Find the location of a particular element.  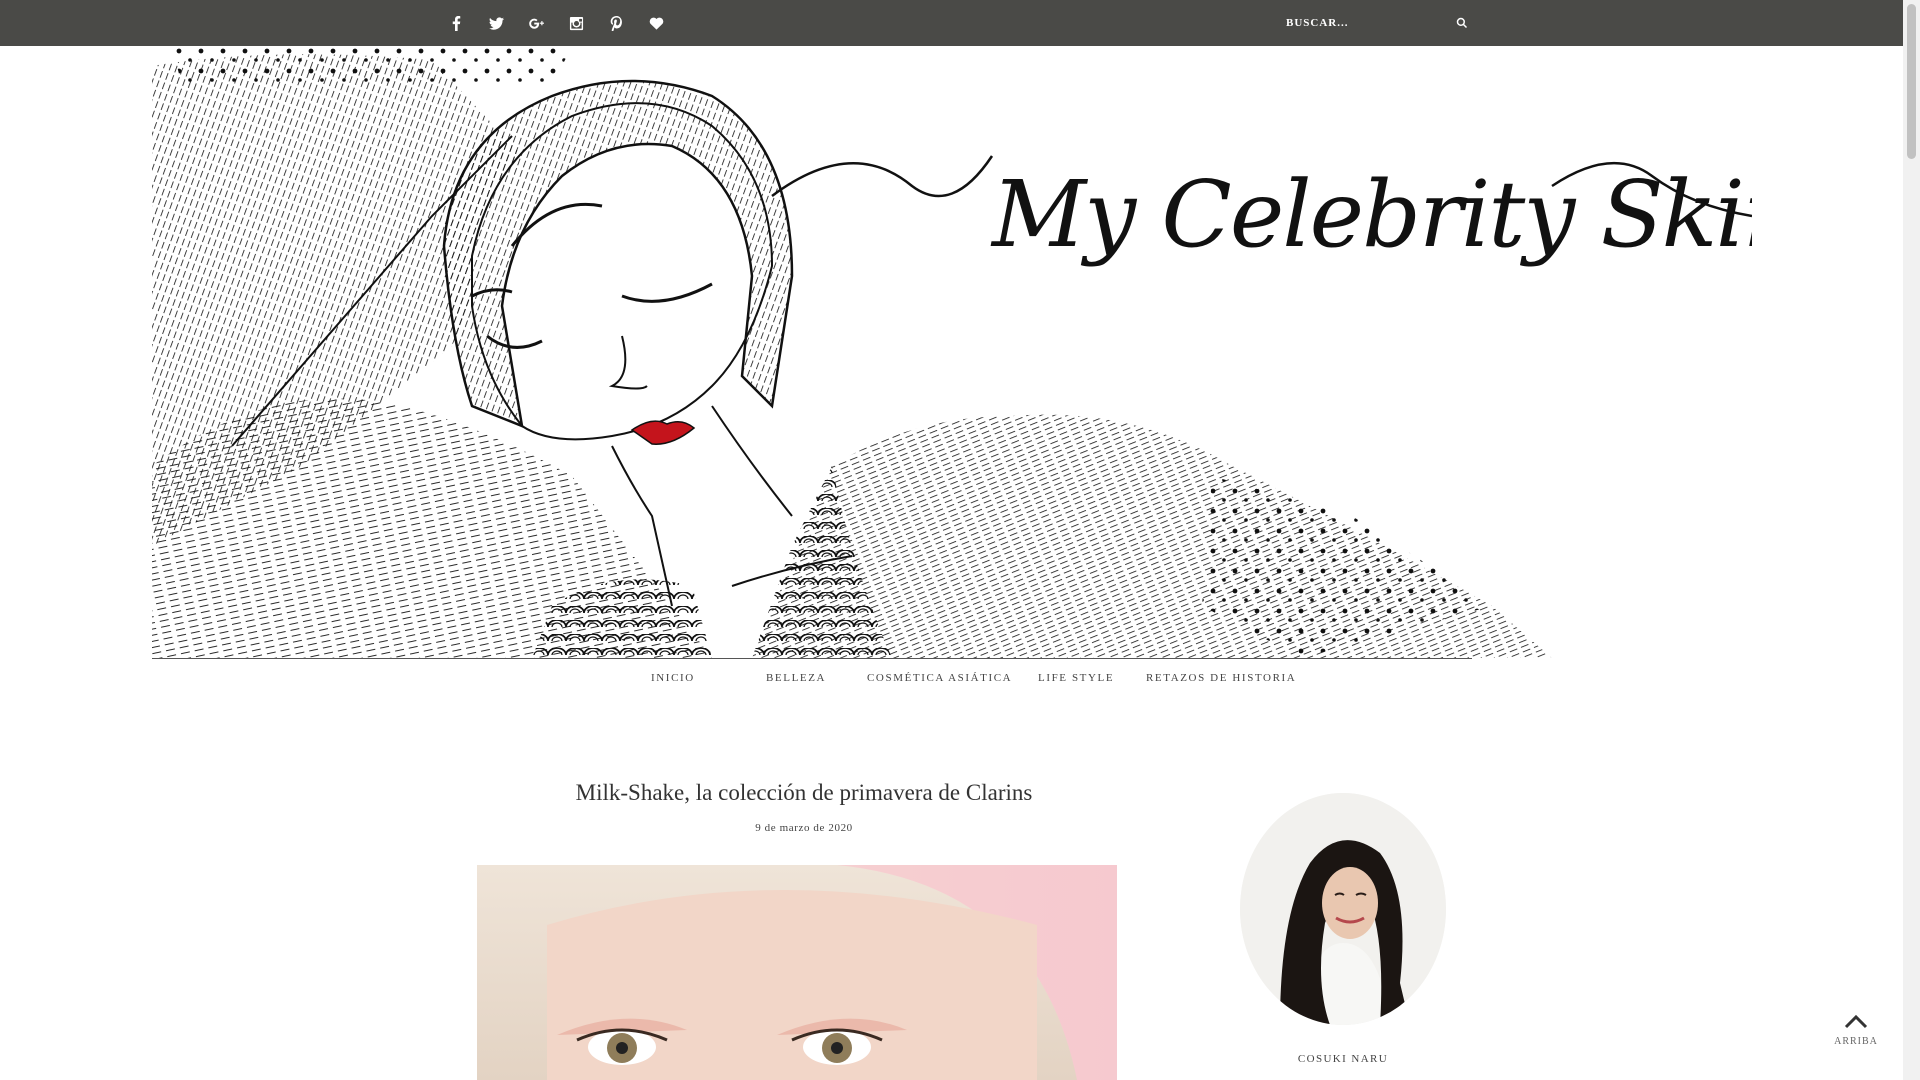

author-avatar is located at coordinates (1343, 909).